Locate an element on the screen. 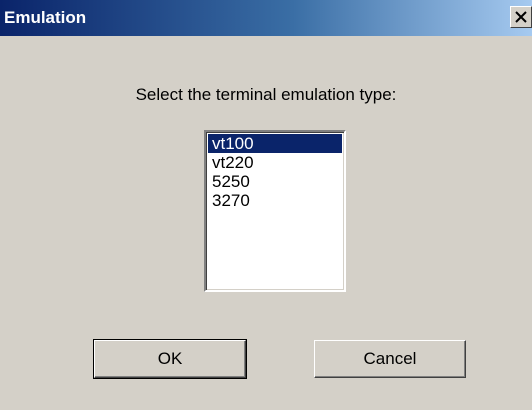 The height and width of the screenshot is (410, 532). list-item-5250: 5250 is located at coordinates (275, 181).